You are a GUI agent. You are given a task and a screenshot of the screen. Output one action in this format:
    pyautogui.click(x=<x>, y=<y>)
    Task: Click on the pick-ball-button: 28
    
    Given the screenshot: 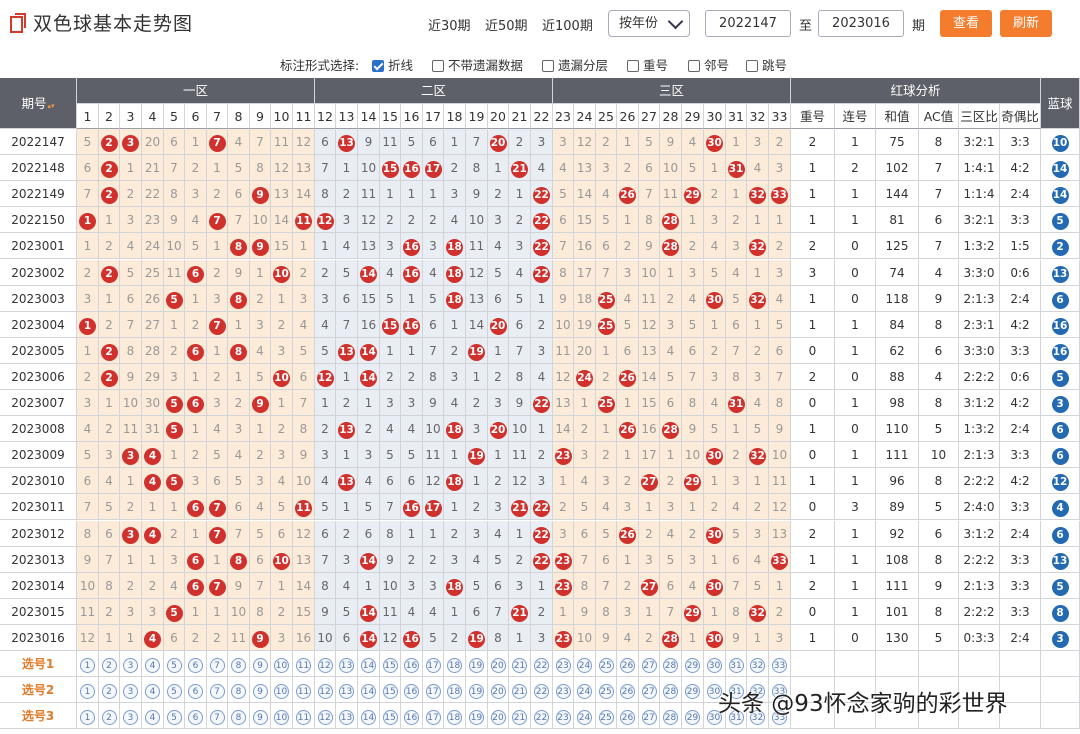 What is the action you would take?
    pyautogui.click(x=670, y=717)
    